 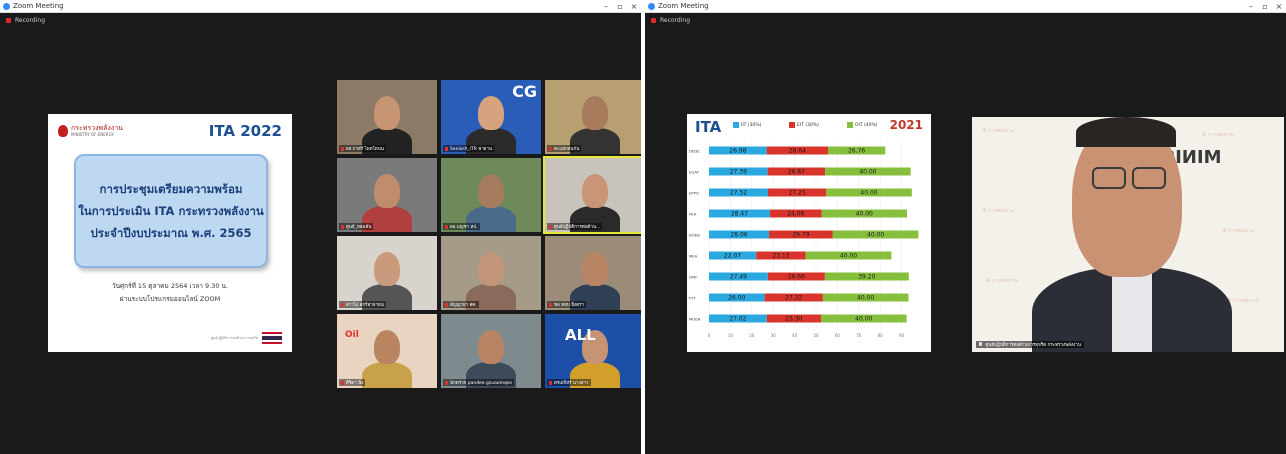 What do you see at coordinates (796, 277) in the screenshot?
I see `bar-value-label: 26.66` at bounding box center [796, 277].